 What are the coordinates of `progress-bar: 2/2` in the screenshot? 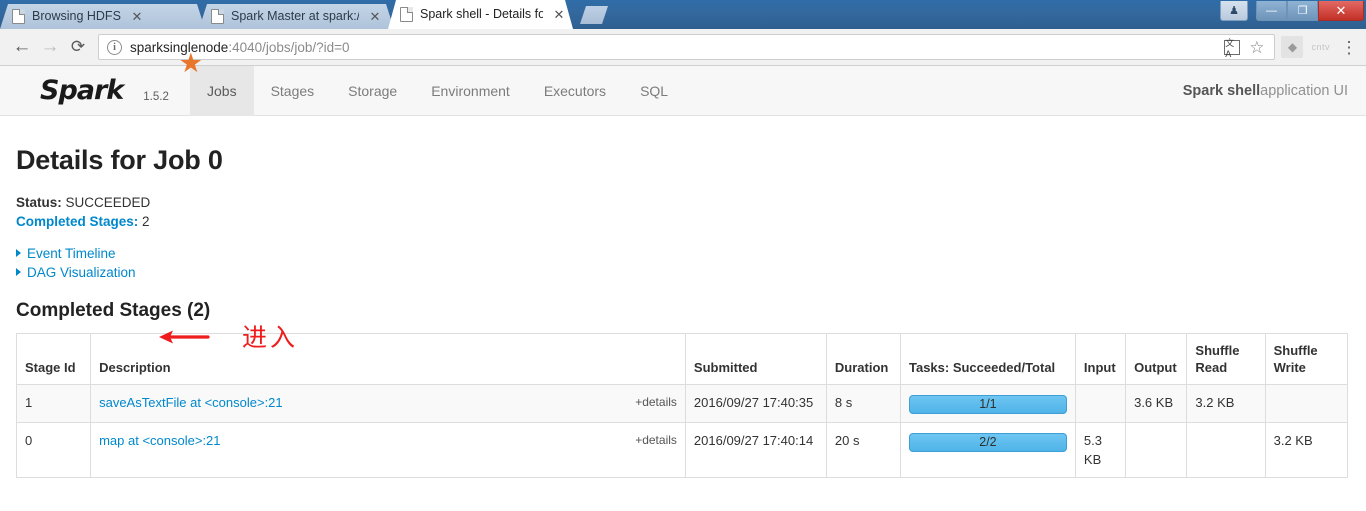 It's located at (987, 442).